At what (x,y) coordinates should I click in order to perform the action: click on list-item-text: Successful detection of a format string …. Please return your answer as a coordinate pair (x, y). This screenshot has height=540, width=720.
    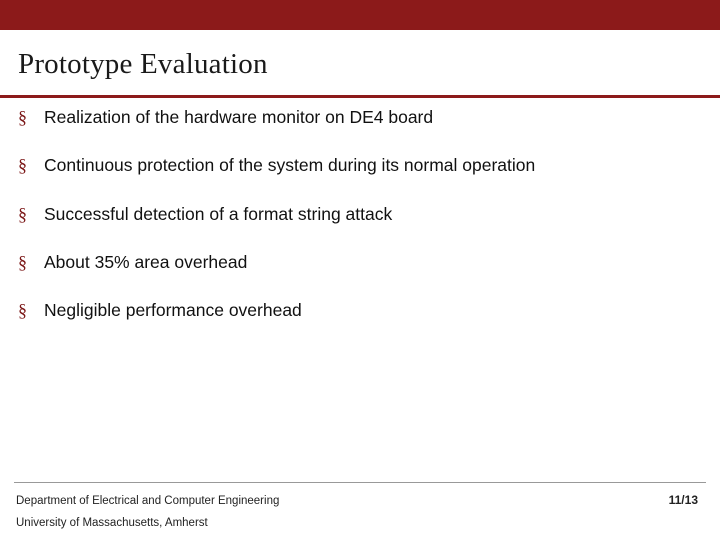
    Looking at the image, I should click on (218, 213).